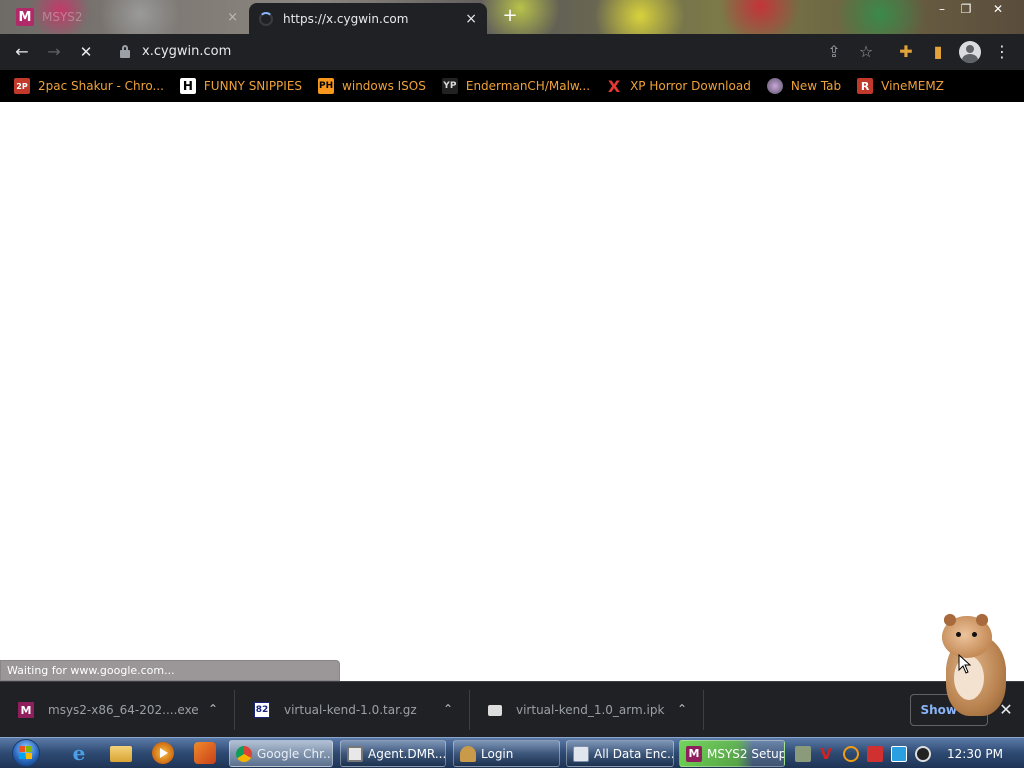 The image size is (1024, 769). What do you see at coordinates (205, 753) in the screenshot?
I see `bittorrent-icon` at bounding box center [205, 753].